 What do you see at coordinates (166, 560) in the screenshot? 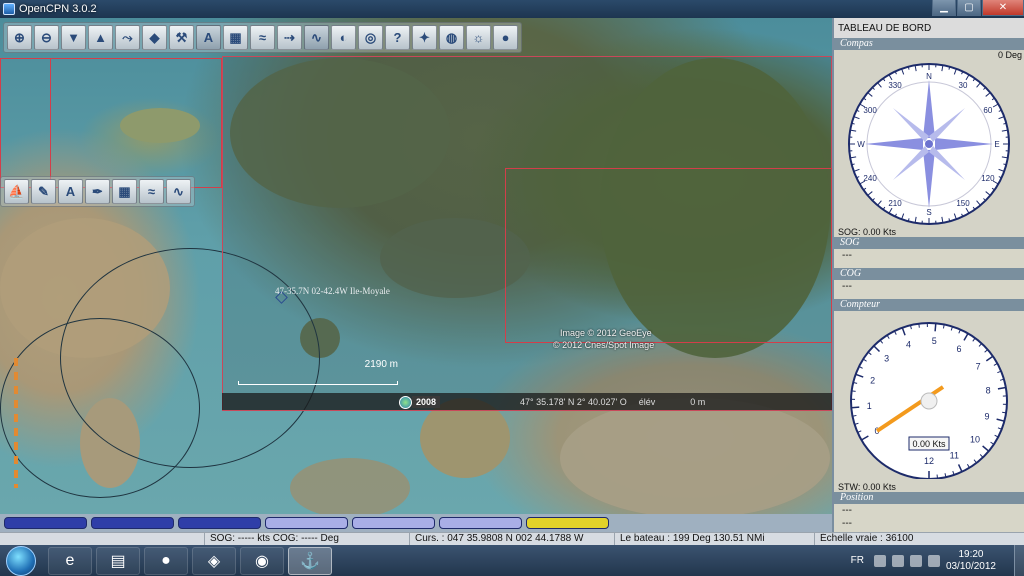
I see `media-orb-taskbar-button: ●` at bounding box center [166, 560].